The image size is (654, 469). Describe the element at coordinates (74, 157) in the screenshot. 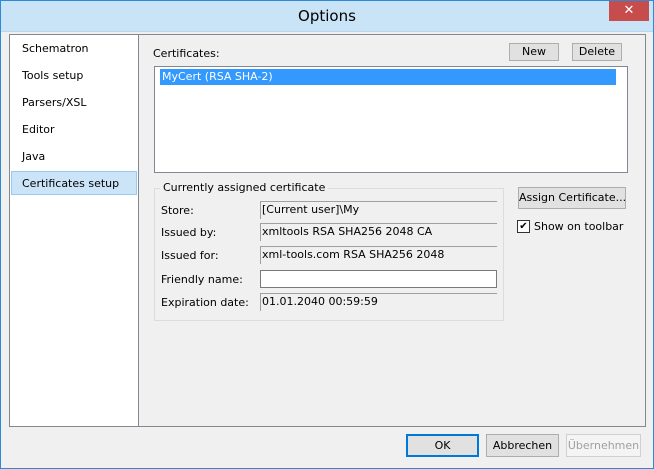

I see `sidebar-item-java: Java` at that location.